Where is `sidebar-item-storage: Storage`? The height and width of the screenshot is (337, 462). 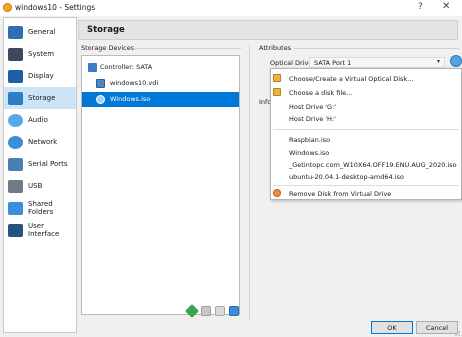
sidebar-item-storage: Storage is located at coordinates (40, 98).